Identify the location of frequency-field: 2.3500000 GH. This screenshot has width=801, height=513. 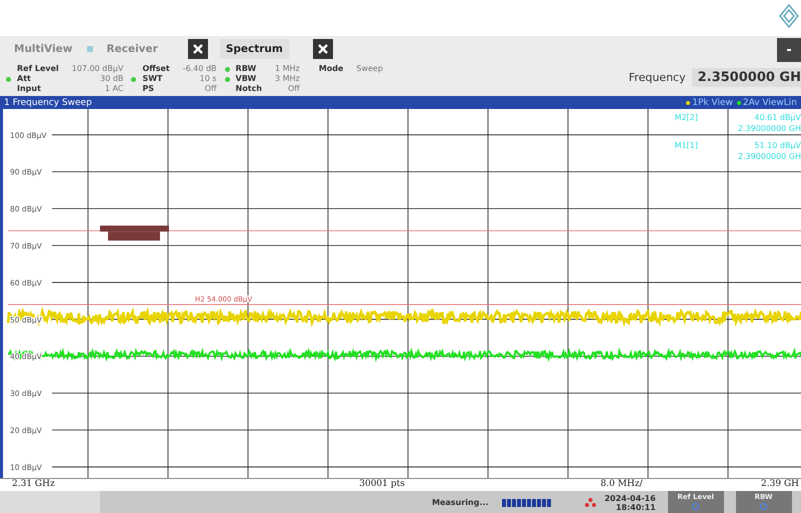
(746, 77).